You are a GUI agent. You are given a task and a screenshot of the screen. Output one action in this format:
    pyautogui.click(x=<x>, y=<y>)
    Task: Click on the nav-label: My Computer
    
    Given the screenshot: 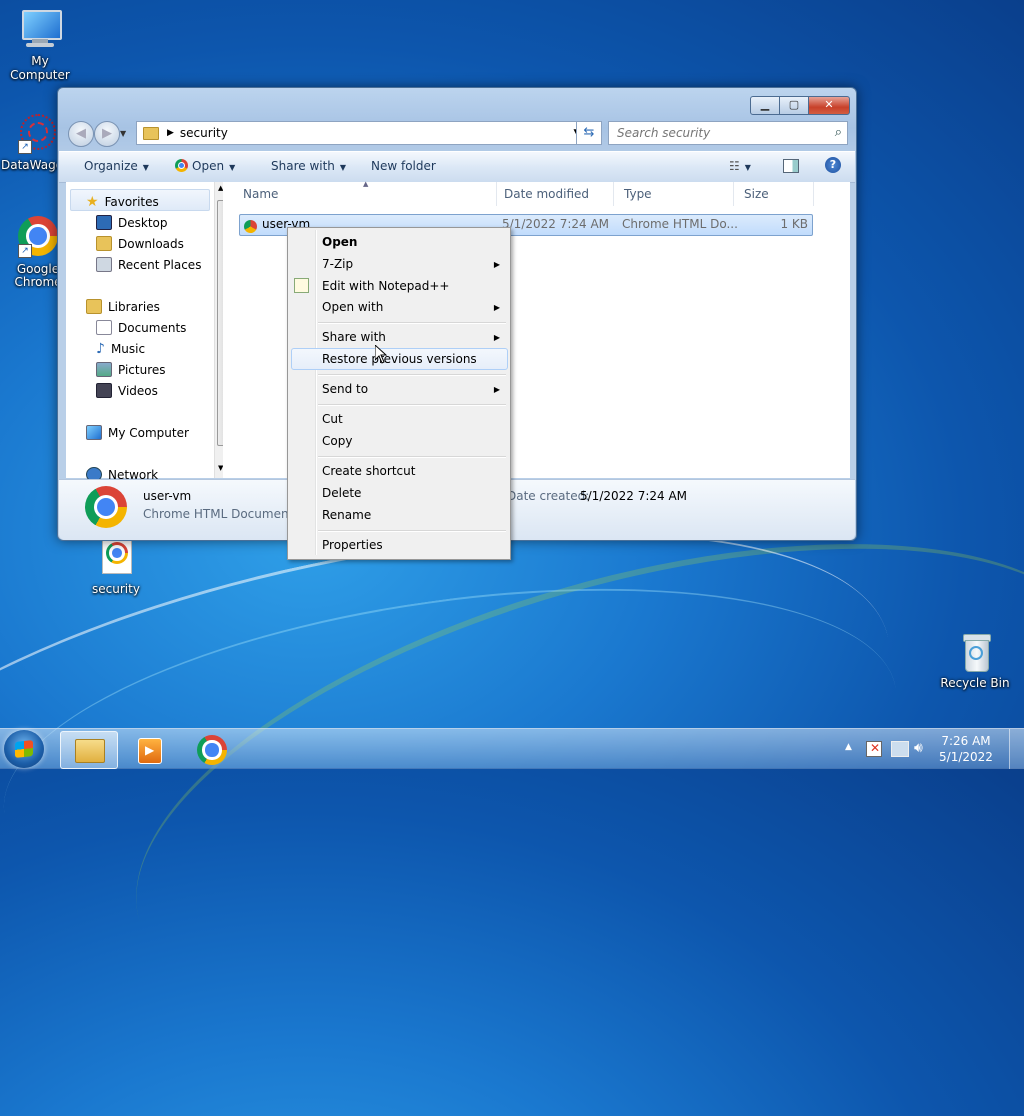 What is the action you would take?
    pyautogui.click(x=148, y=432)
    